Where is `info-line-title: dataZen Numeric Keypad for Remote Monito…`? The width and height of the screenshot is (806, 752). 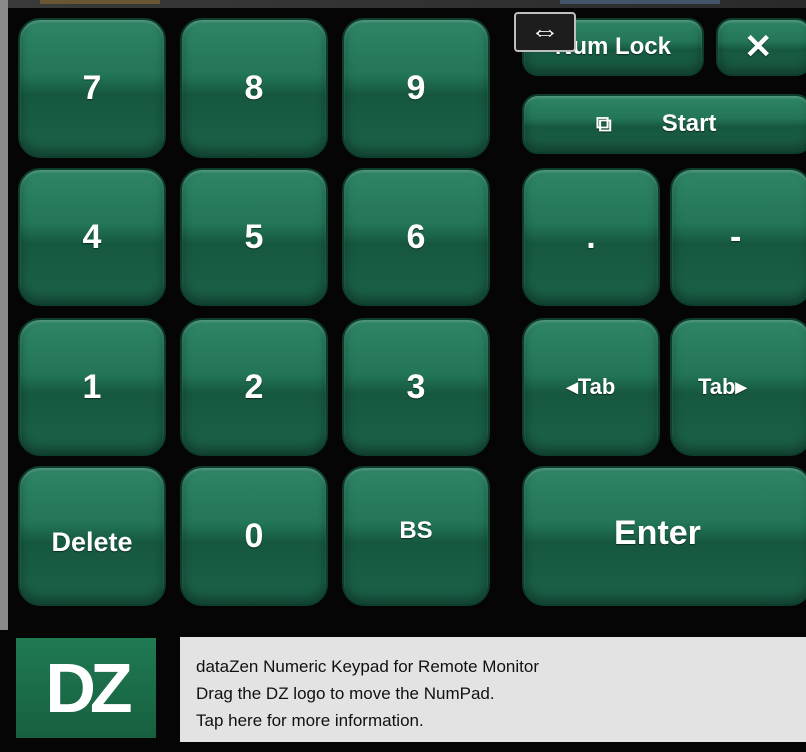
info-line-title: dataZen Numeric Keypad for Remote Monito… is located at coordinates (367, 666).